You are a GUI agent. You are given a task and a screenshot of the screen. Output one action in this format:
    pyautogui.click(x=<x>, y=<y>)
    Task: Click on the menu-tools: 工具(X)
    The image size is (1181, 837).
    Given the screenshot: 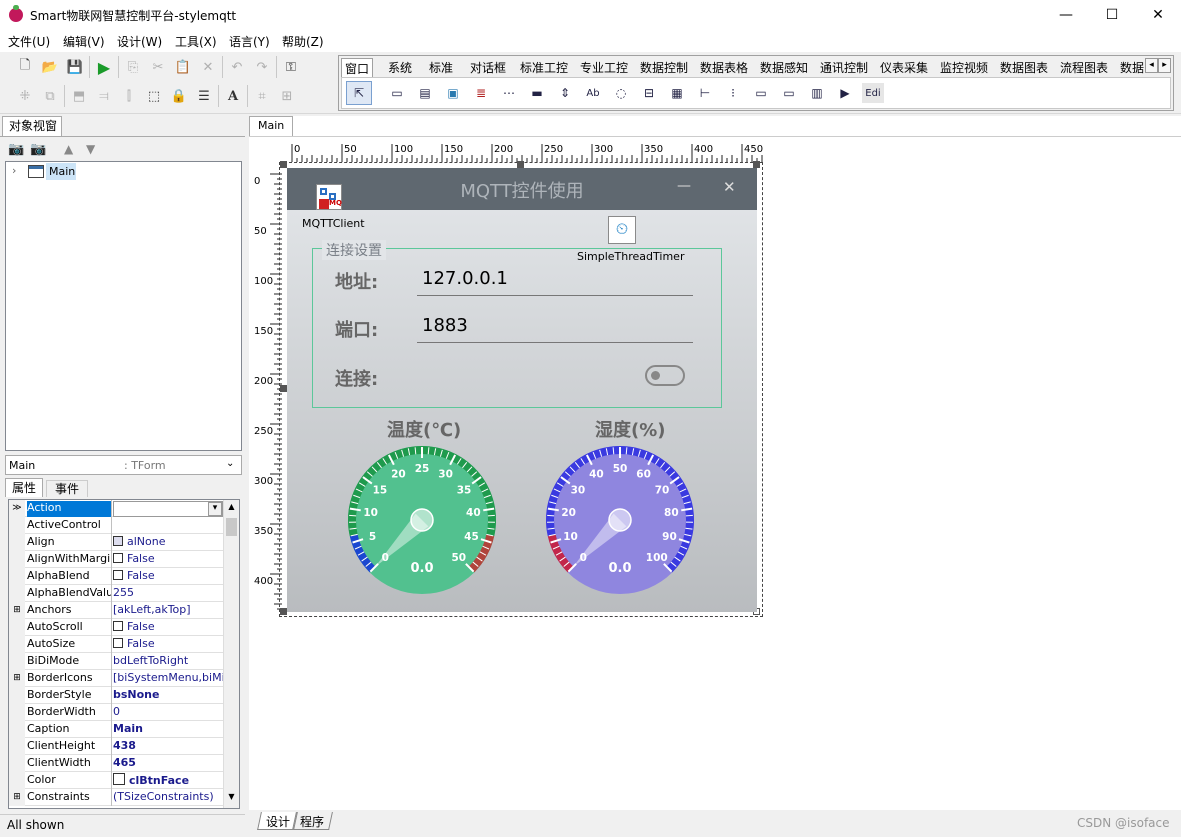 What is the action you would take?
    pyautogui.click(x=196, y=41)
    